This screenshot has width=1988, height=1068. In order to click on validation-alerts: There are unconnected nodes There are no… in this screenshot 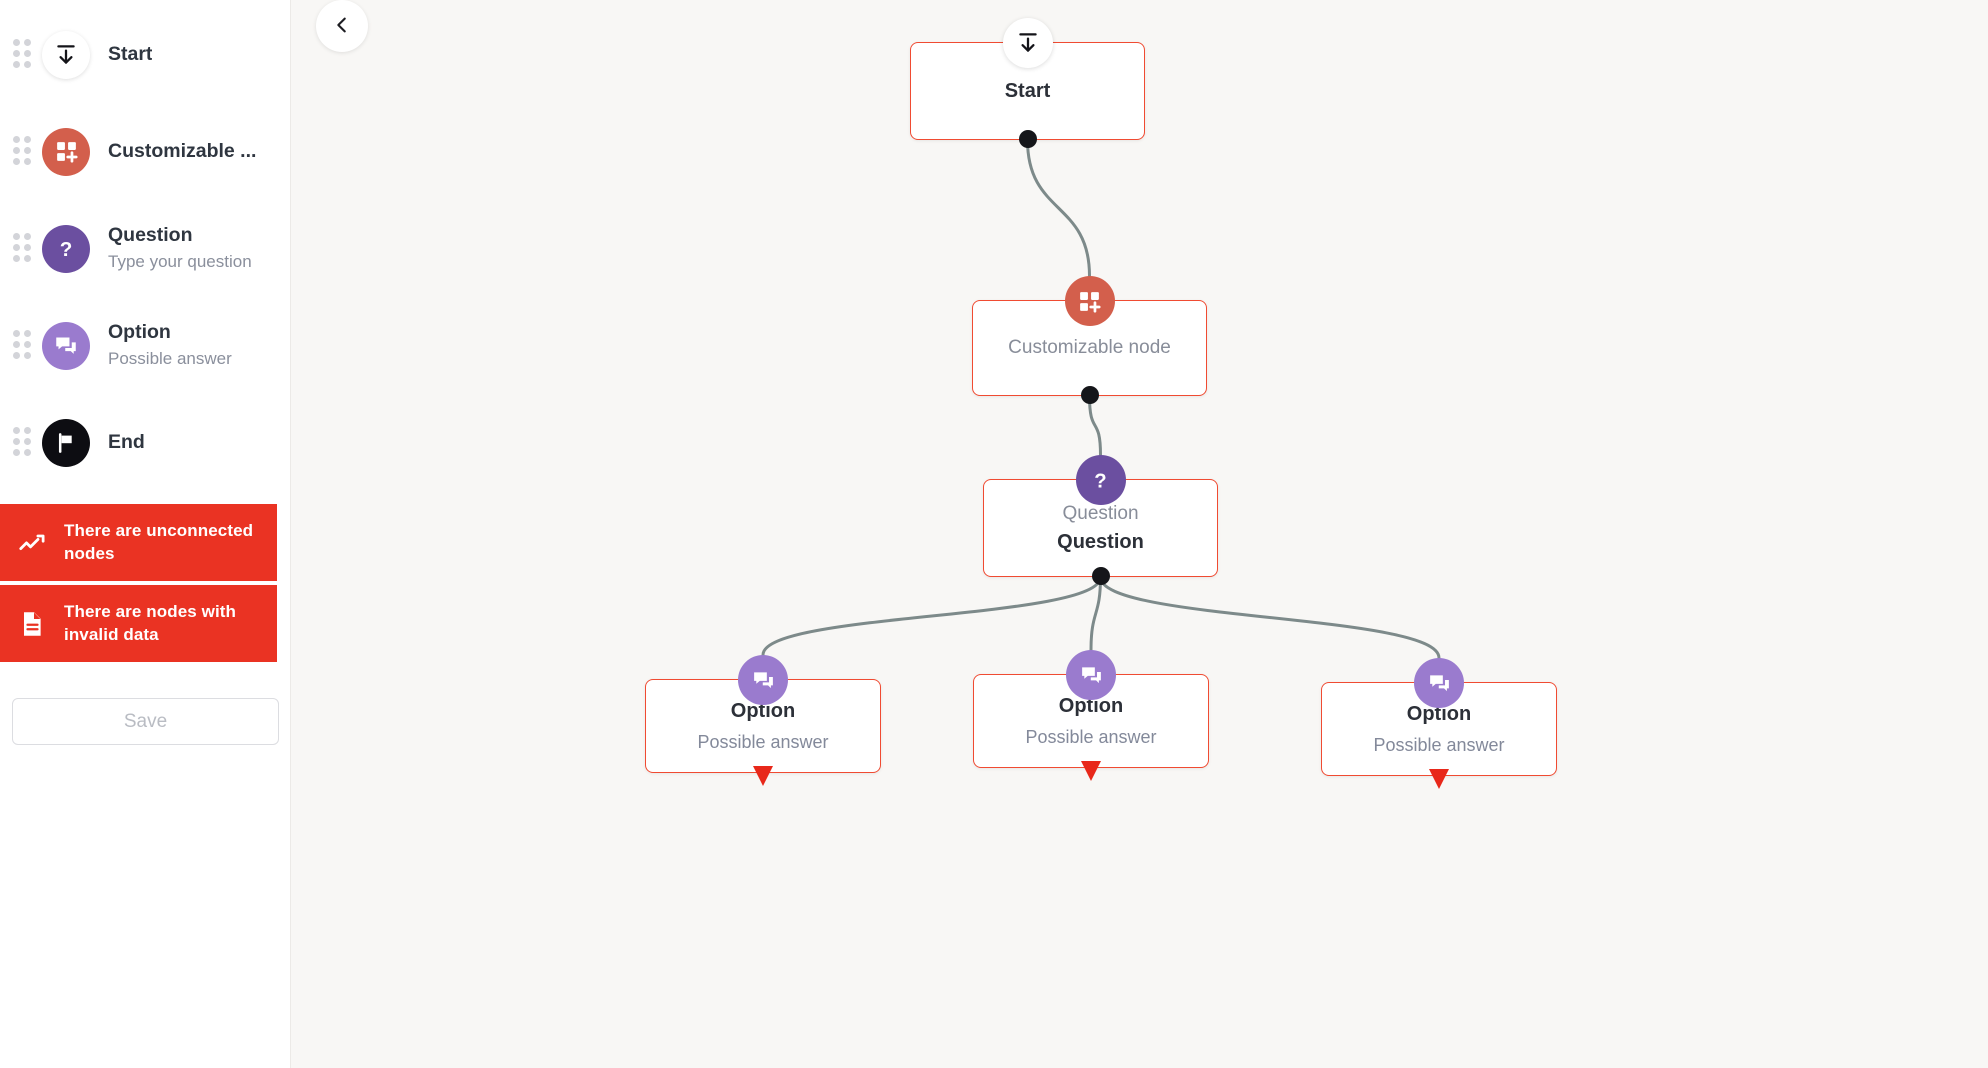, I will do `click(145, 583)`.